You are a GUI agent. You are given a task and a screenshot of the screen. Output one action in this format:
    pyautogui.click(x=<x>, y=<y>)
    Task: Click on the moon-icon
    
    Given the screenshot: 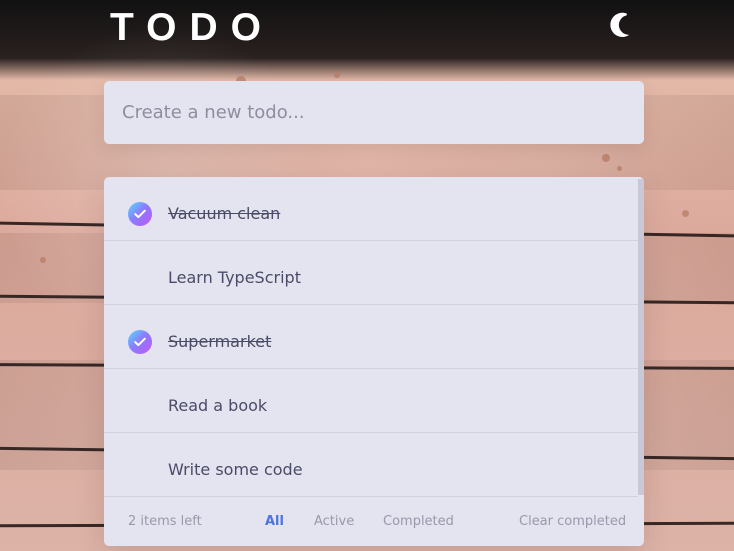 What is the action you would take?
    pyautogui.click(x=620, y=25)
    